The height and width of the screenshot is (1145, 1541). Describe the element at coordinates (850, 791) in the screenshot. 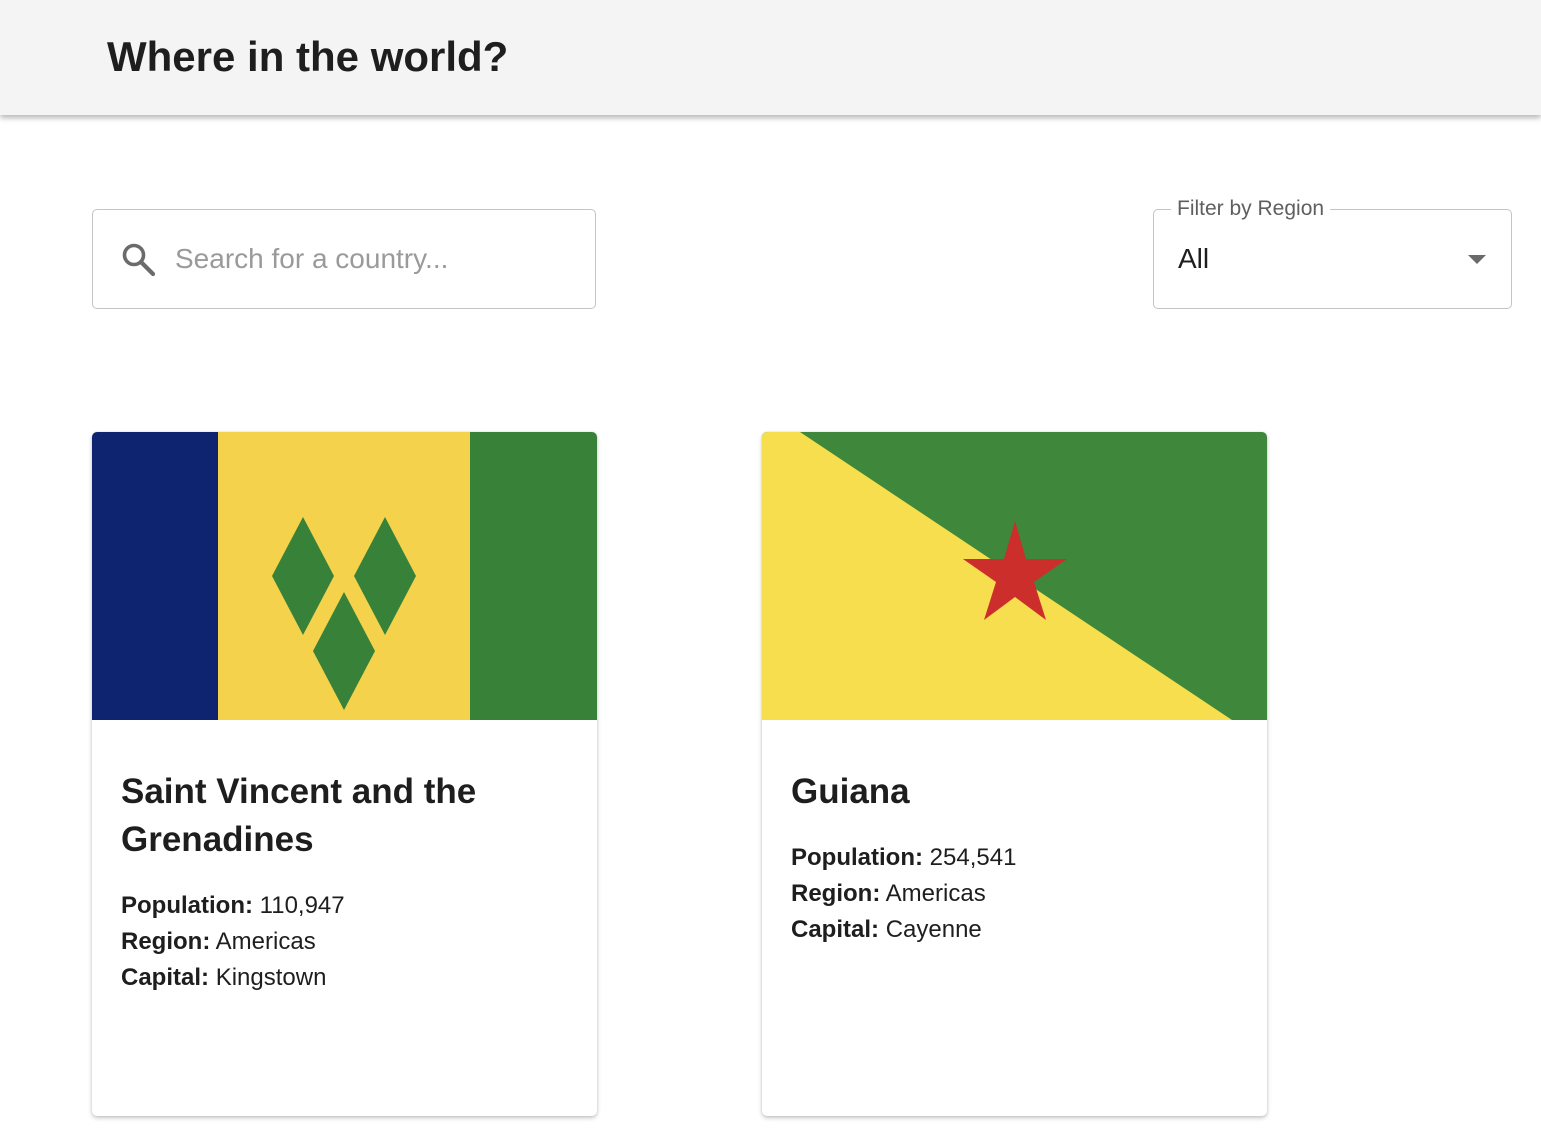

I see `country-name: Guiana` at that location.